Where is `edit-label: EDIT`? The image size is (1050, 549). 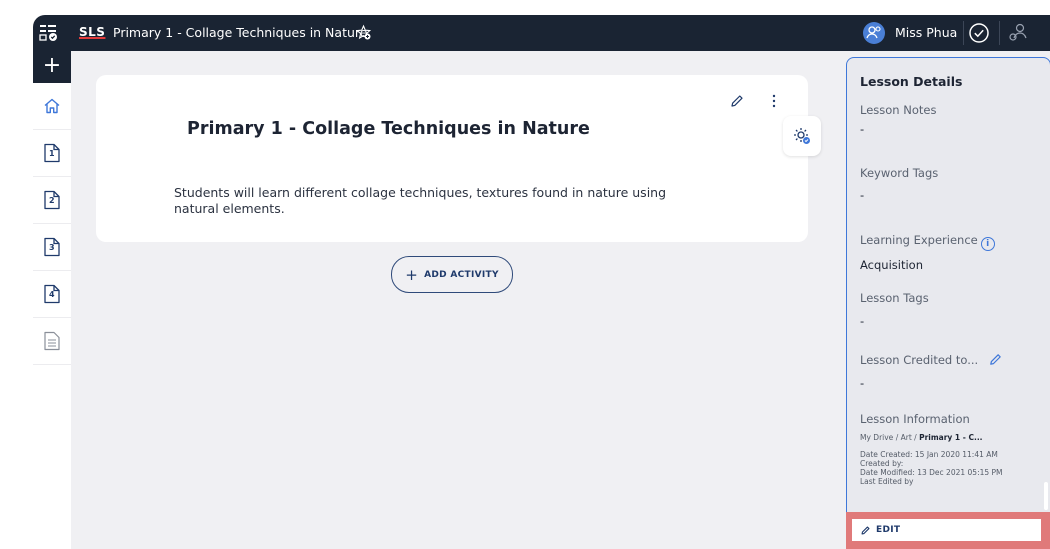 edit-label: EDIT is located at coordinates (888, 530).